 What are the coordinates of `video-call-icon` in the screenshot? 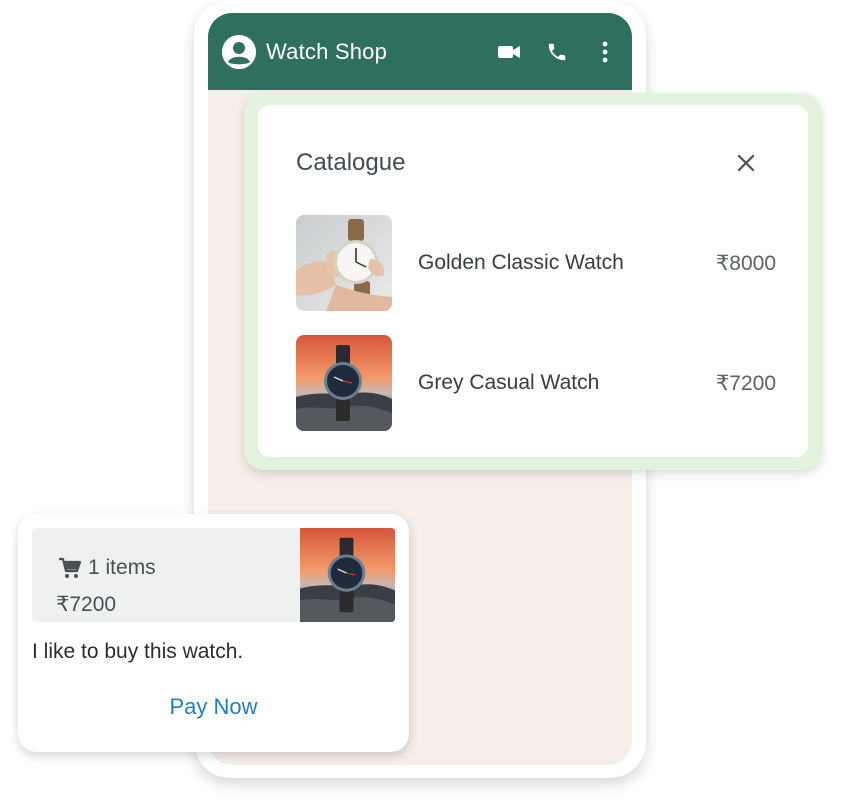 It's located at (509, 52).